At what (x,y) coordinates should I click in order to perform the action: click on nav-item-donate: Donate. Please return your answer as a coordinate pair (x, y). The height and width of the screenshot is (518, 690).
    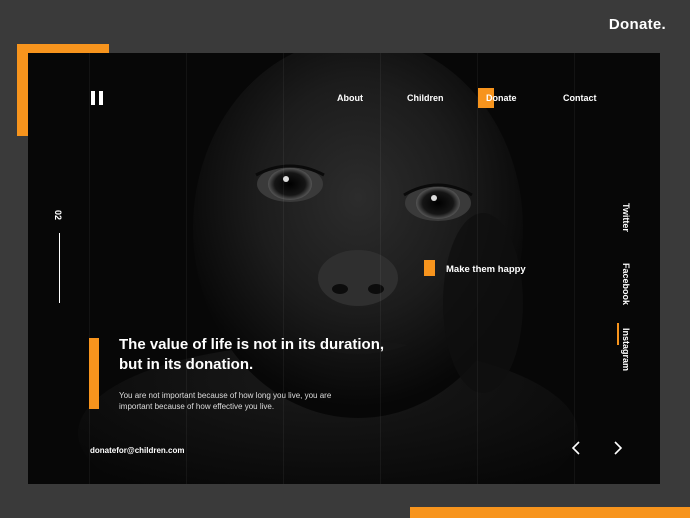
    Looking at the image, I should click on (501, 98).